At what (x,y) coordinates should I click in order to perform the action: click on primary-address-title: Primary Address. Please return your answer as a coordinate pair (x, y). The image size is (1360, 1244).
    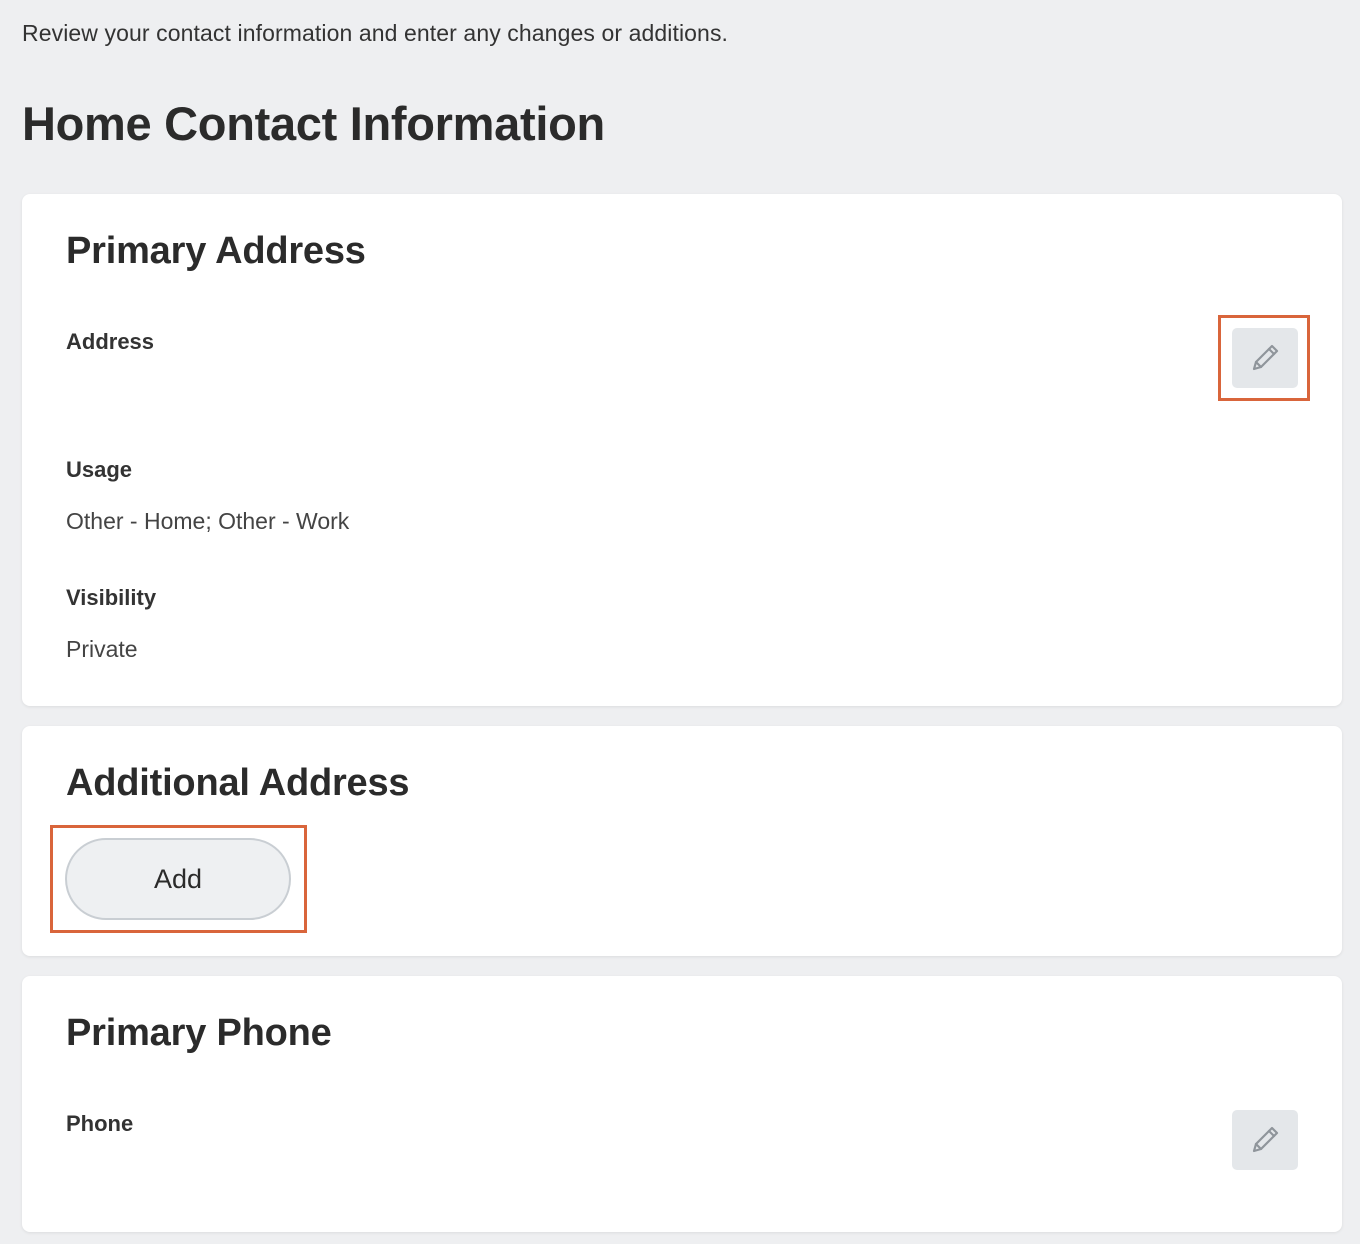
    Looking at the image, I should click on (216, 251).